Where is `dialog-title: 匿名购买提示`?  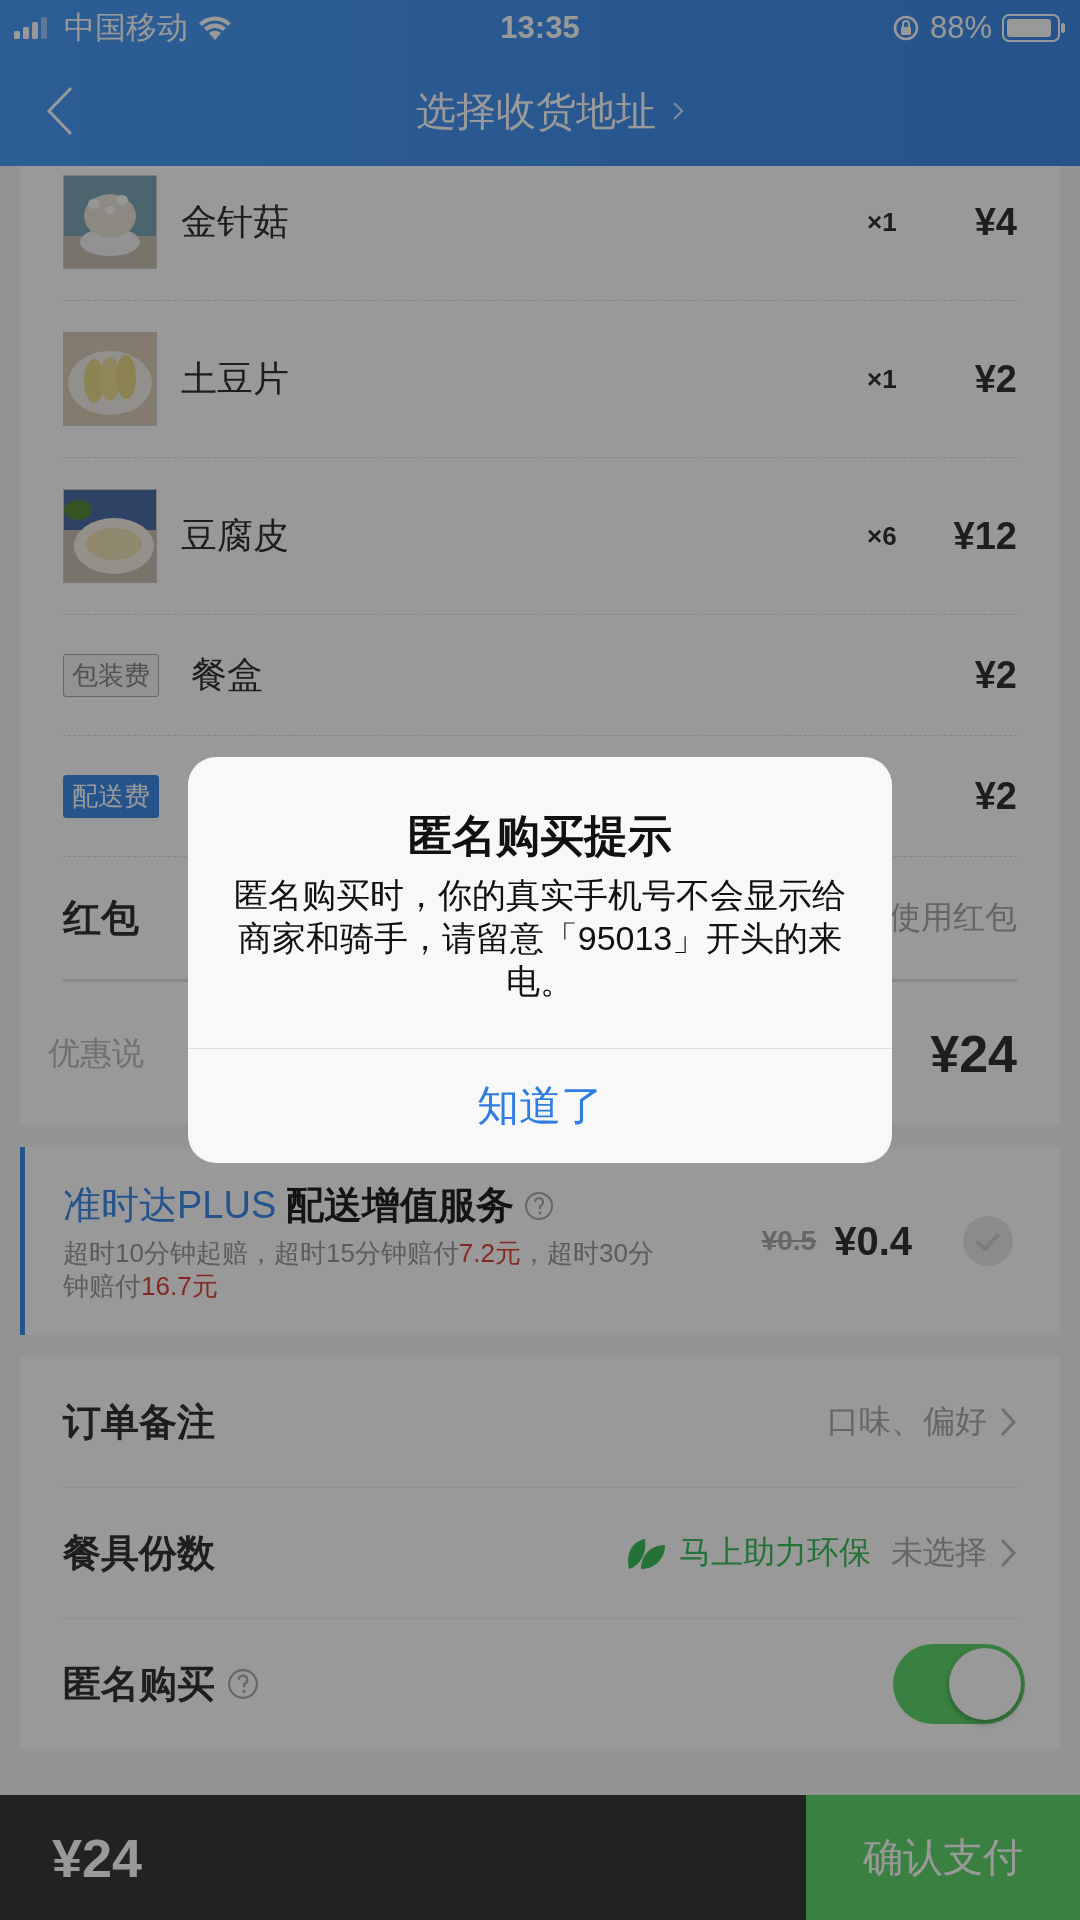 dialog-title: 匿名购买提示 is located at coordinates (540, 836).